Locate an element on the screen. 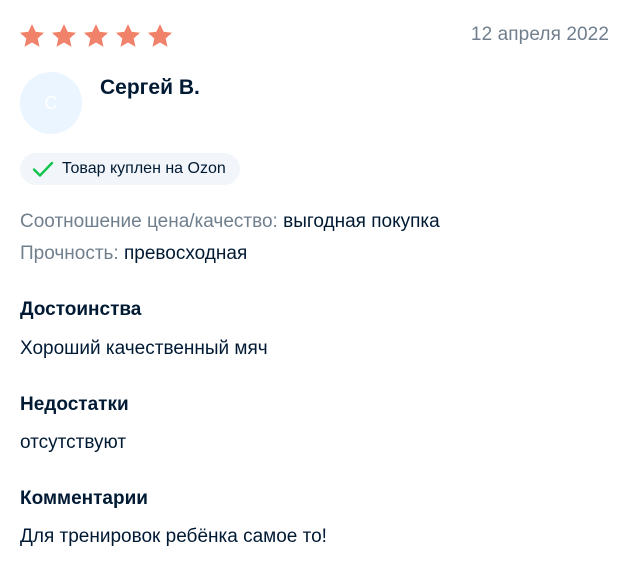  attribute-key: Прочность: is located at coordinates (69, 253).